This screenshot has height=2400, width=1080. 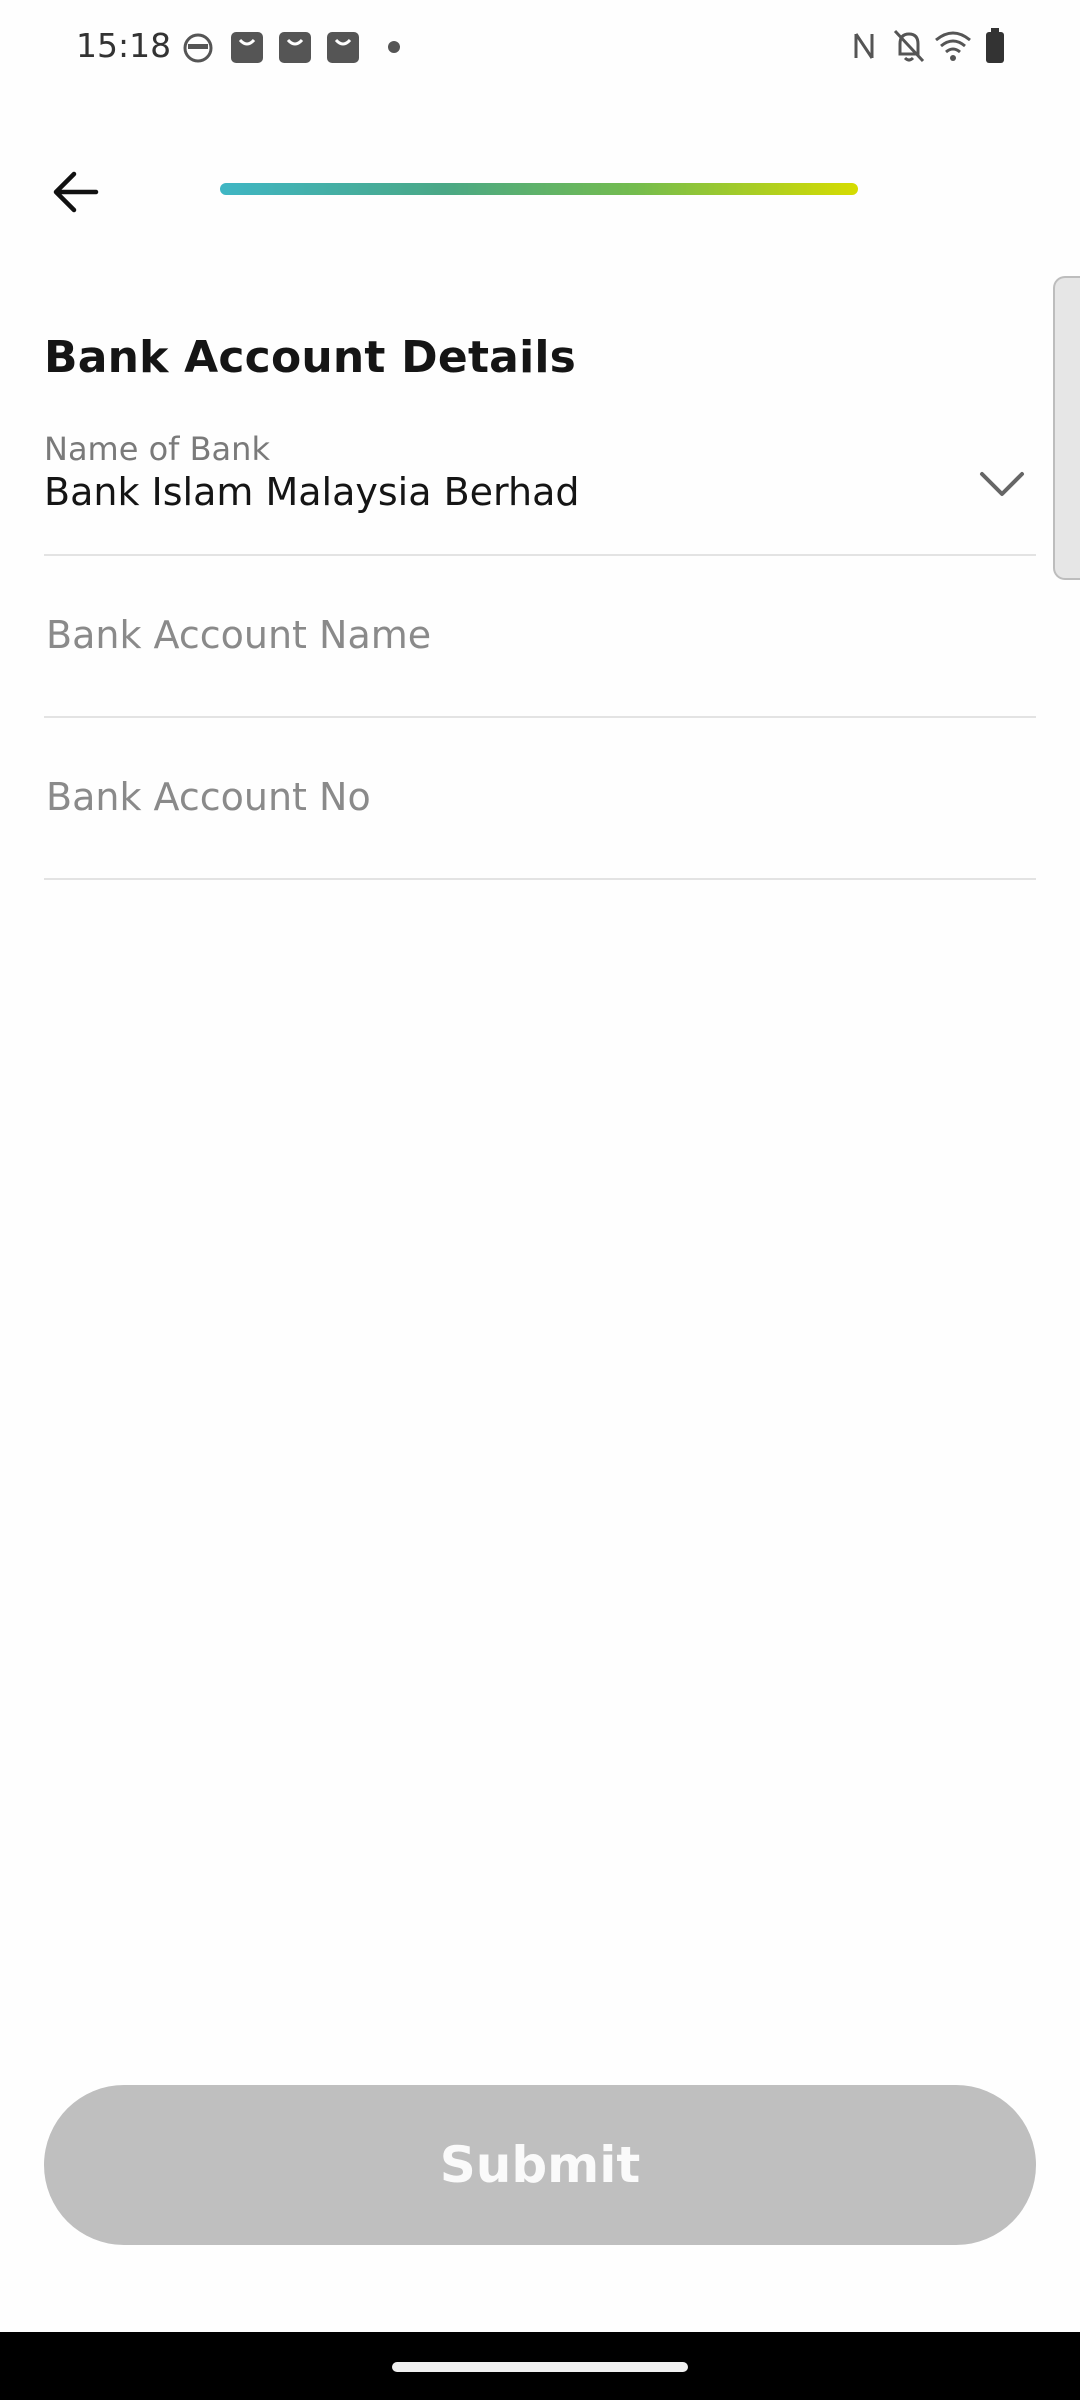 I want to click on home-indicator, so click(x=540, y=2367).